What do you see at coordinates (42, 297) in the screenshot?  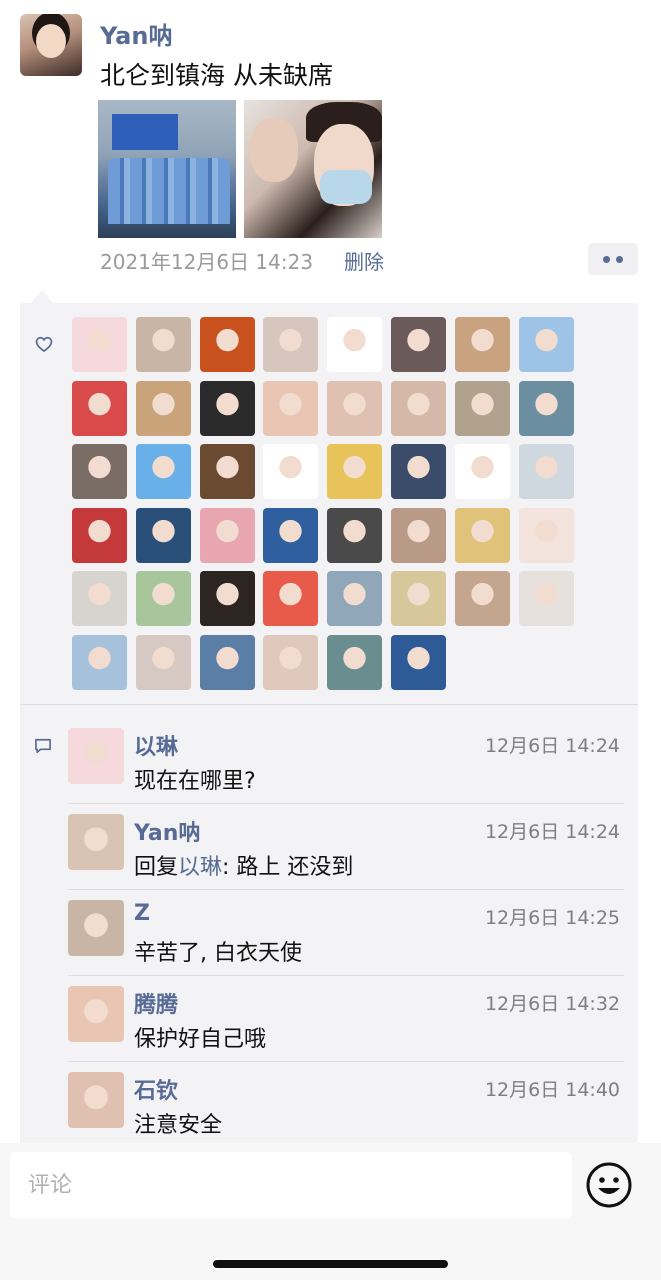 I see `panel-arrow` at bounding box center [42, 297].